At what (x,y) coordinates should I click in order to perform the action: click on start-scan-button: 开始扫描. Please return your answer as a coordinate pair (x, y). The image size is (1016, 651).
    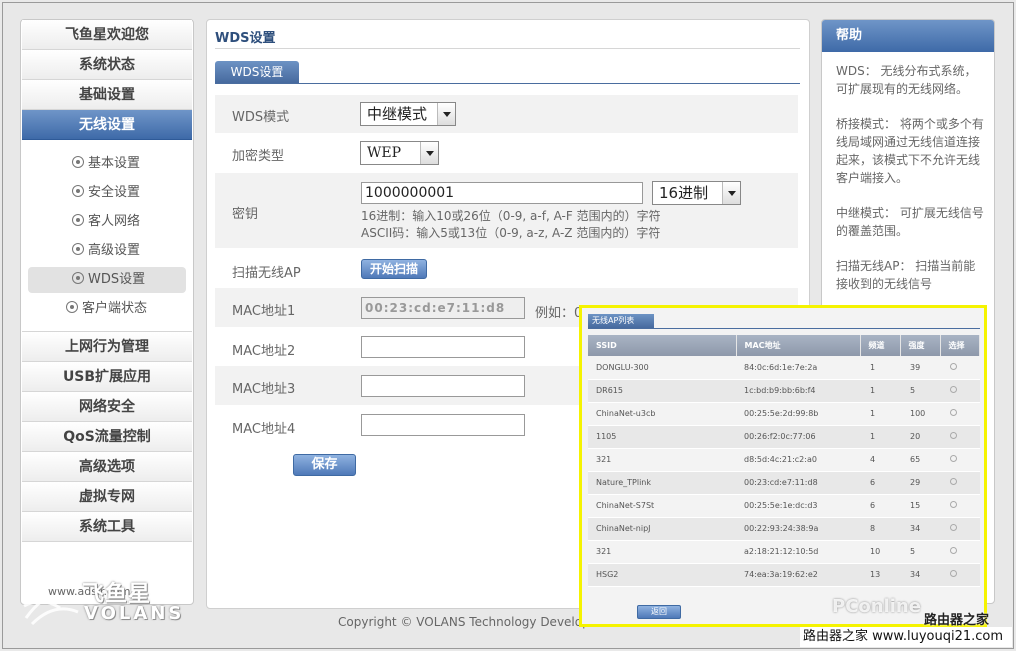
    Looking at the image, I should click on (394, 269).